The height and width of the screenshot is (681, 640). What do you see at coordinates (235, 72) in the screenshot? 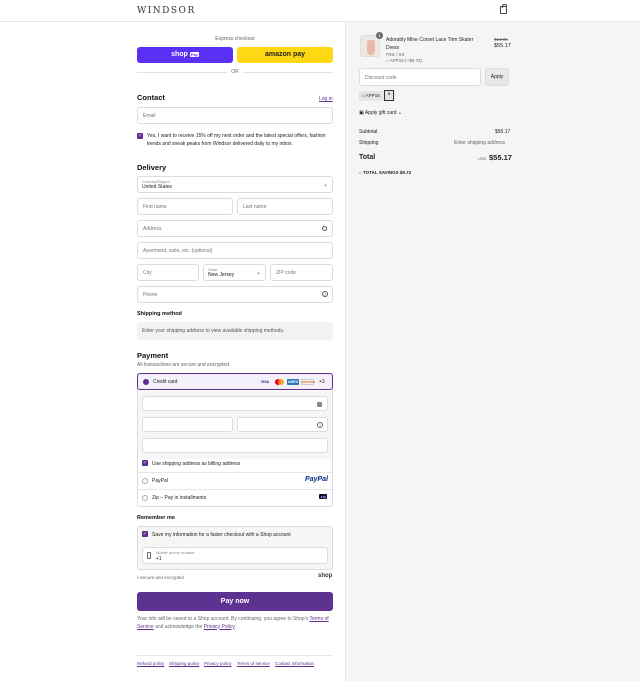
I see `or-divider-label: OR` at bounding box center [235, 72].